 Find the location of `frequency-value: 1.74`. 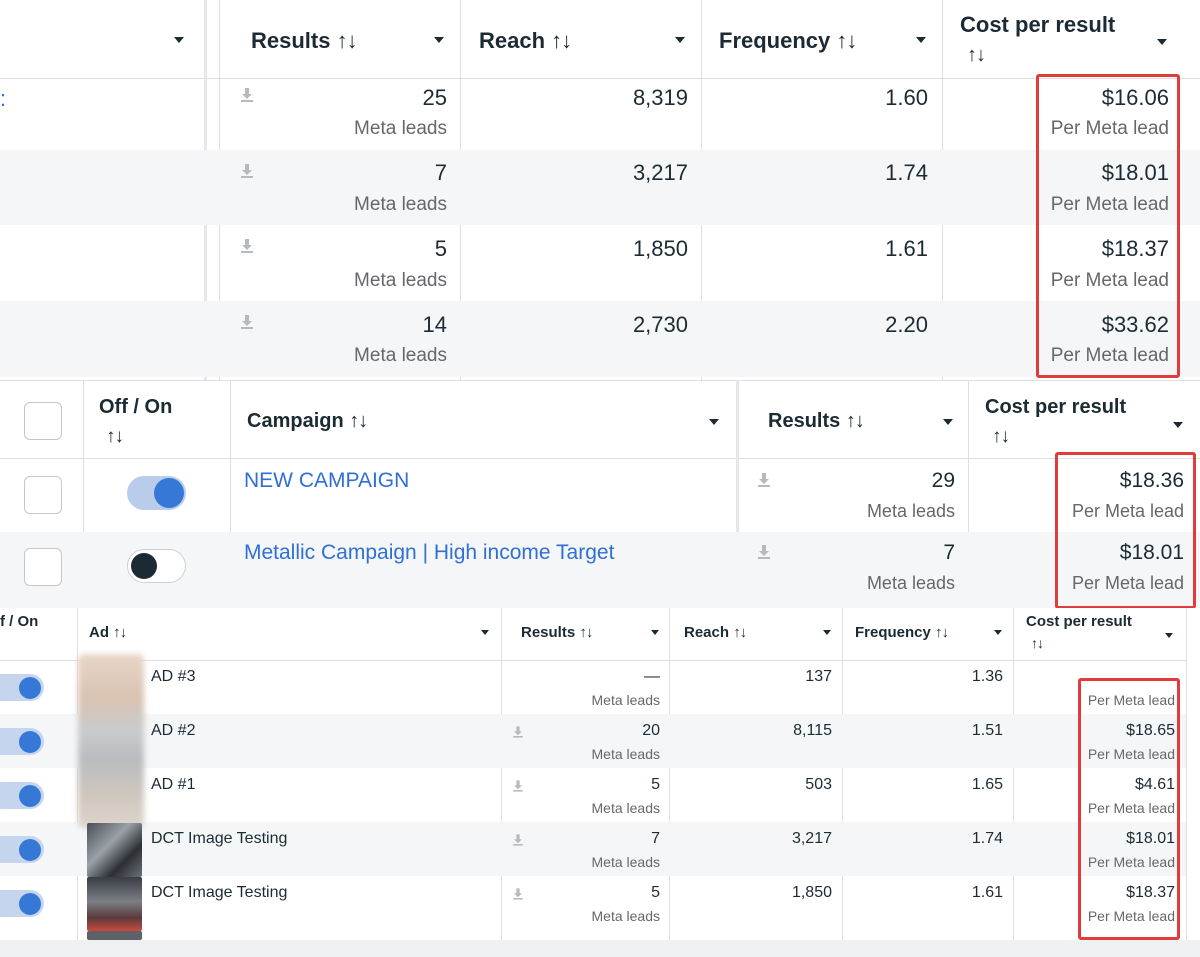

frequency-value: 1.74 is located at coordinates (906, 172).